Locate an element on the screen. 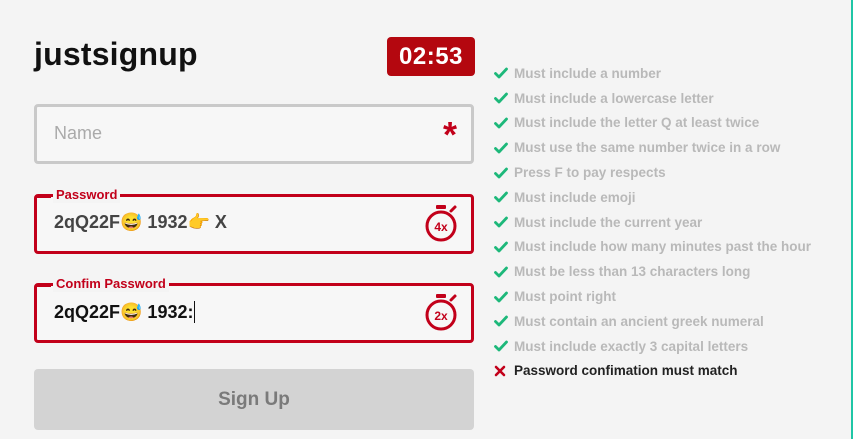 Image resolution: width=853 pixels, height=439 pixels. rule-text: Password confimation must match is located at coordinates (626, 371).